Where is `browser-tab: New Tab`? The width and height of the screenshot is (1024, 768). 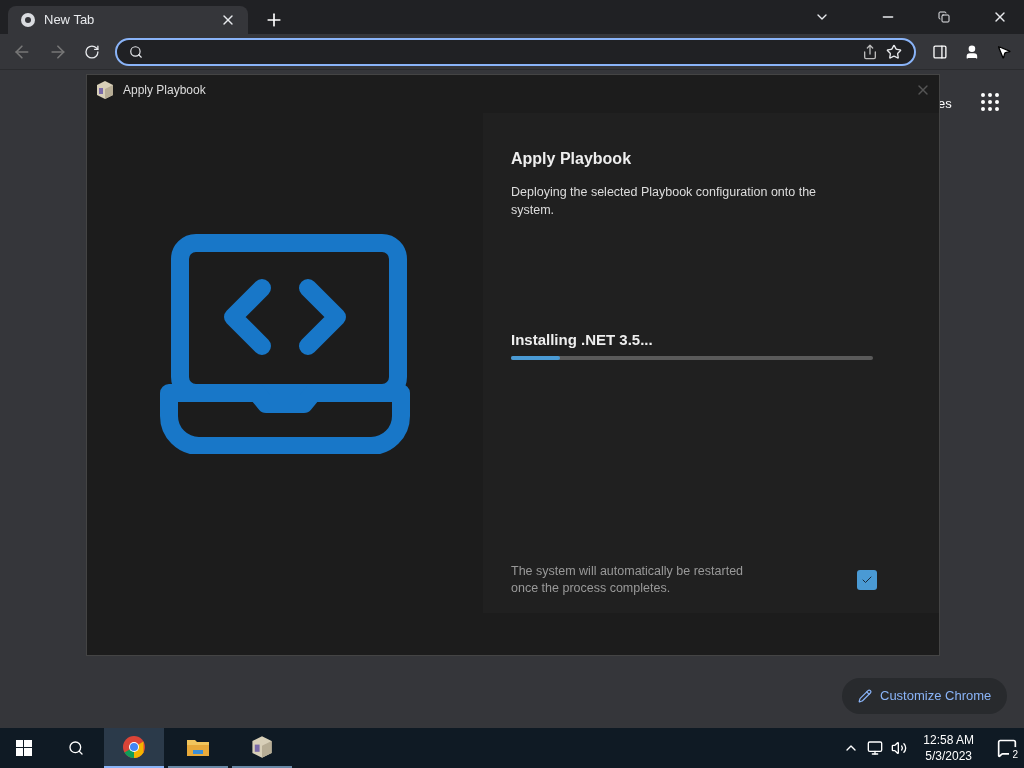 browser-tab: New Tab is located at coordinates (128, 20).